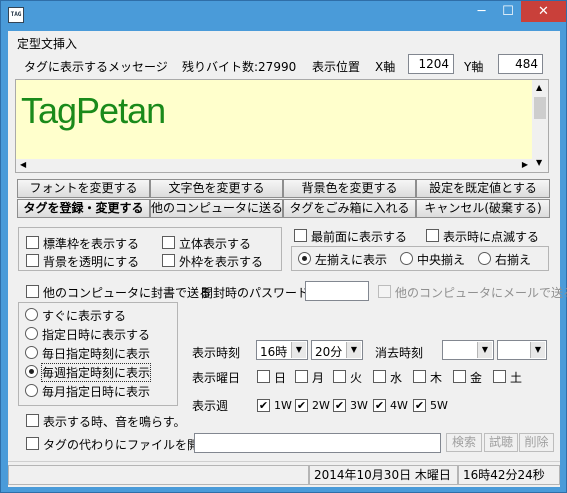 The width and height of the screenshot is (567, 493). I want to click on status-date: 2014年10月30日 木曜日, so click(383, 475).